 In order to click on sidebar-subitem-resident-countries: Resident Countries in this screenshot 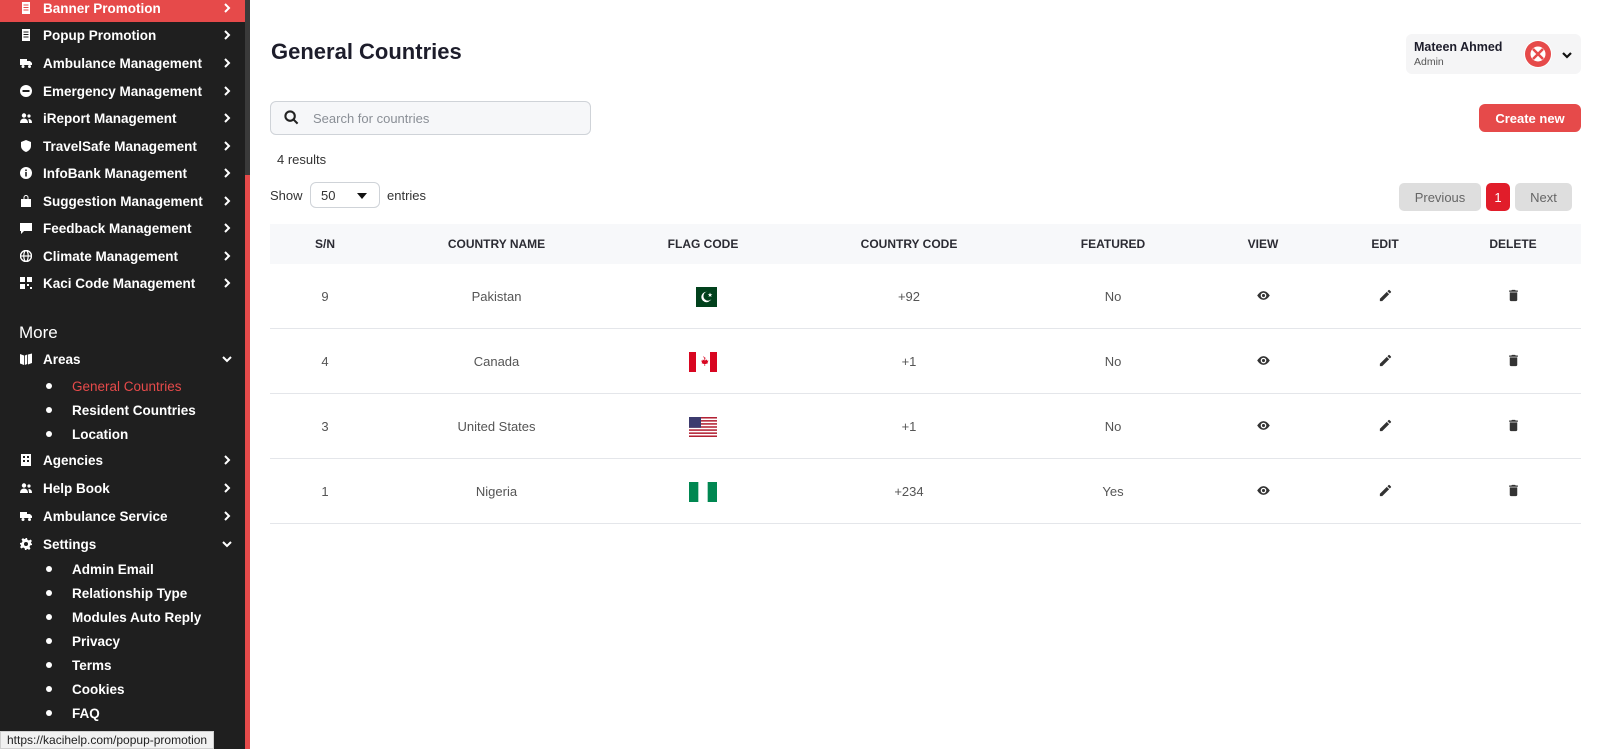, I will do `click(121, 410)`.